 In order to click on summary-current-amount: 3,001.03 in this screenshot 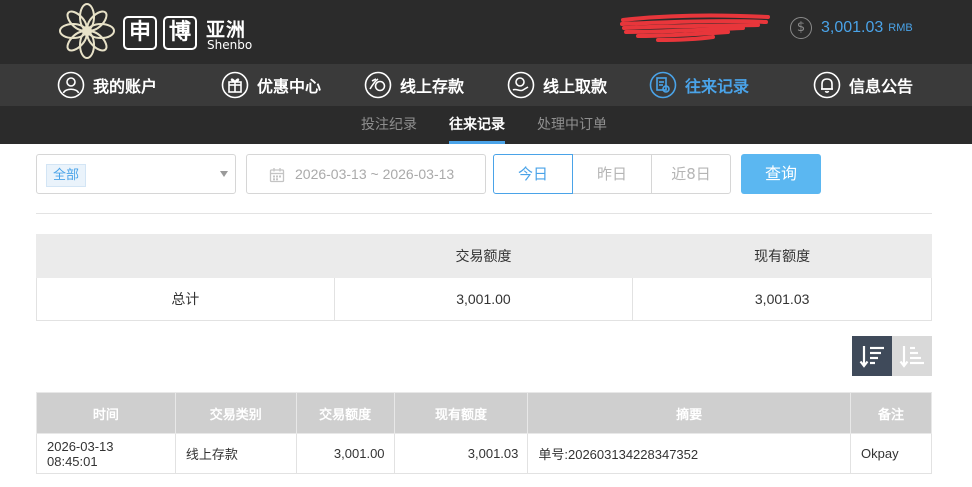, I will do `click(782, 299)`.